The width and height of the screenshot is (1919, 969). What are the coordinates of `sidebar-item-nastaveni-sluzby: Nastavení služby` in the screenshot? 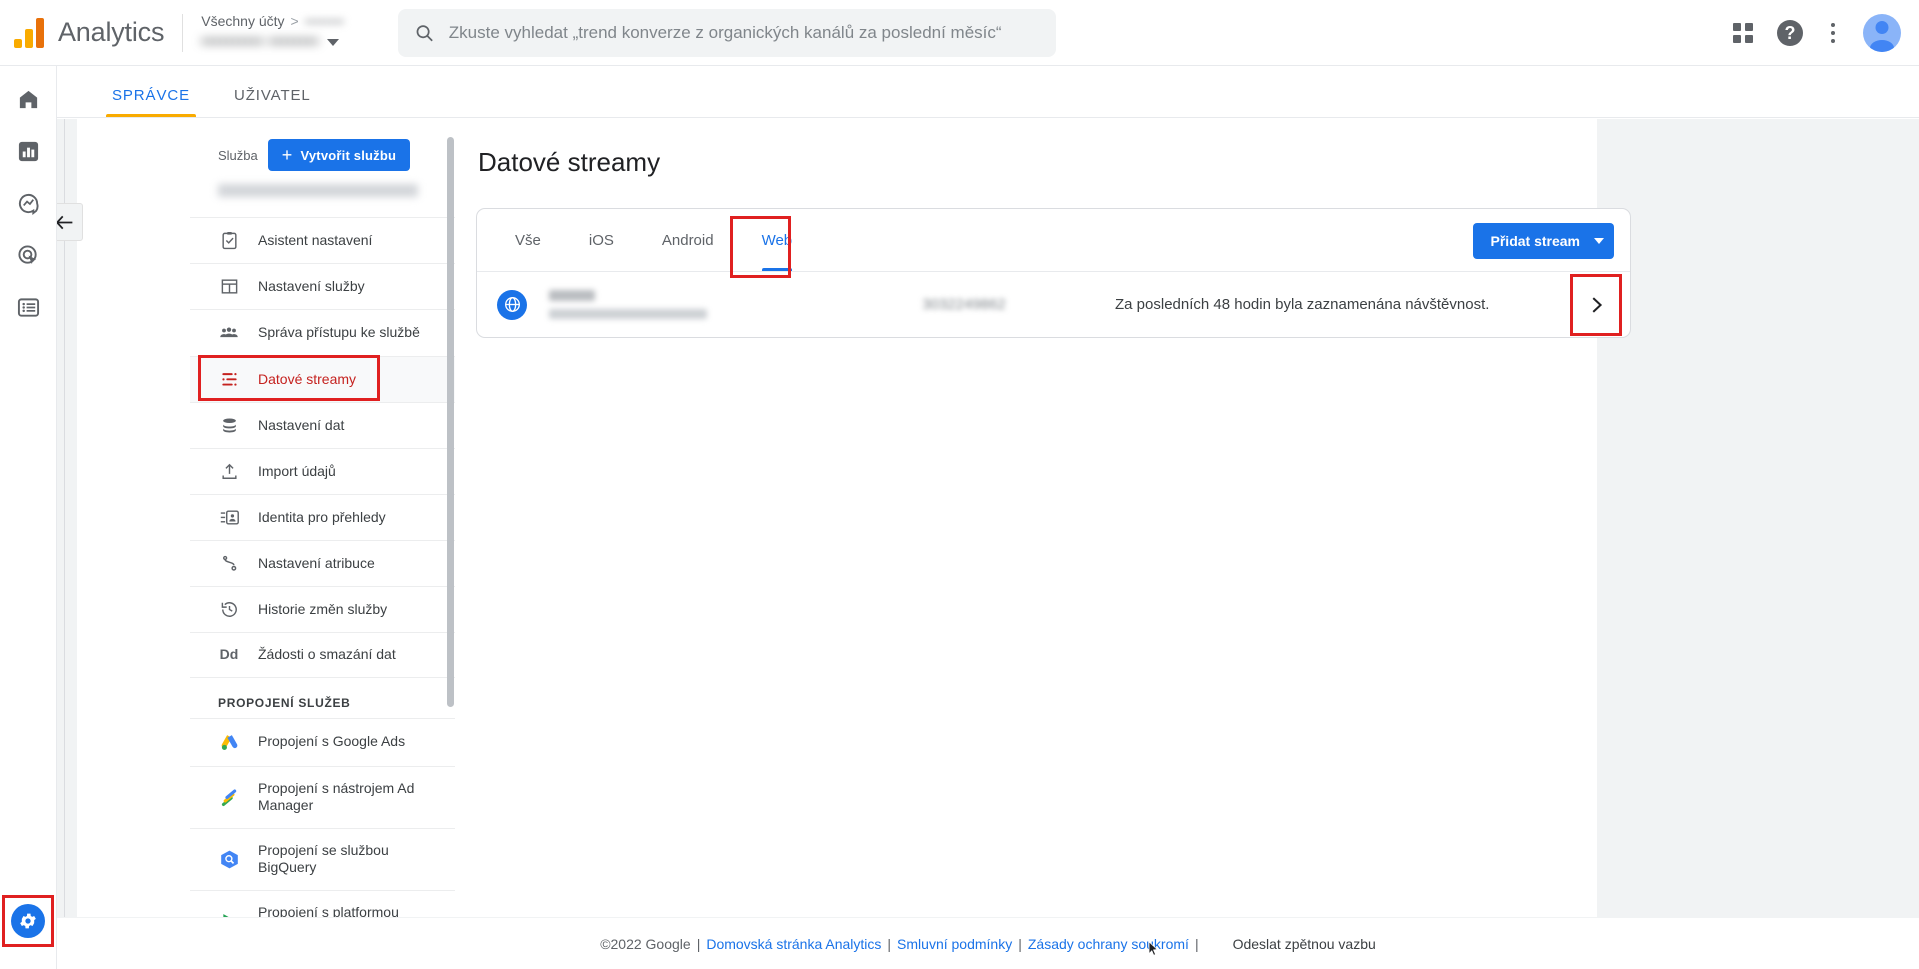 It's located at (322, 286).